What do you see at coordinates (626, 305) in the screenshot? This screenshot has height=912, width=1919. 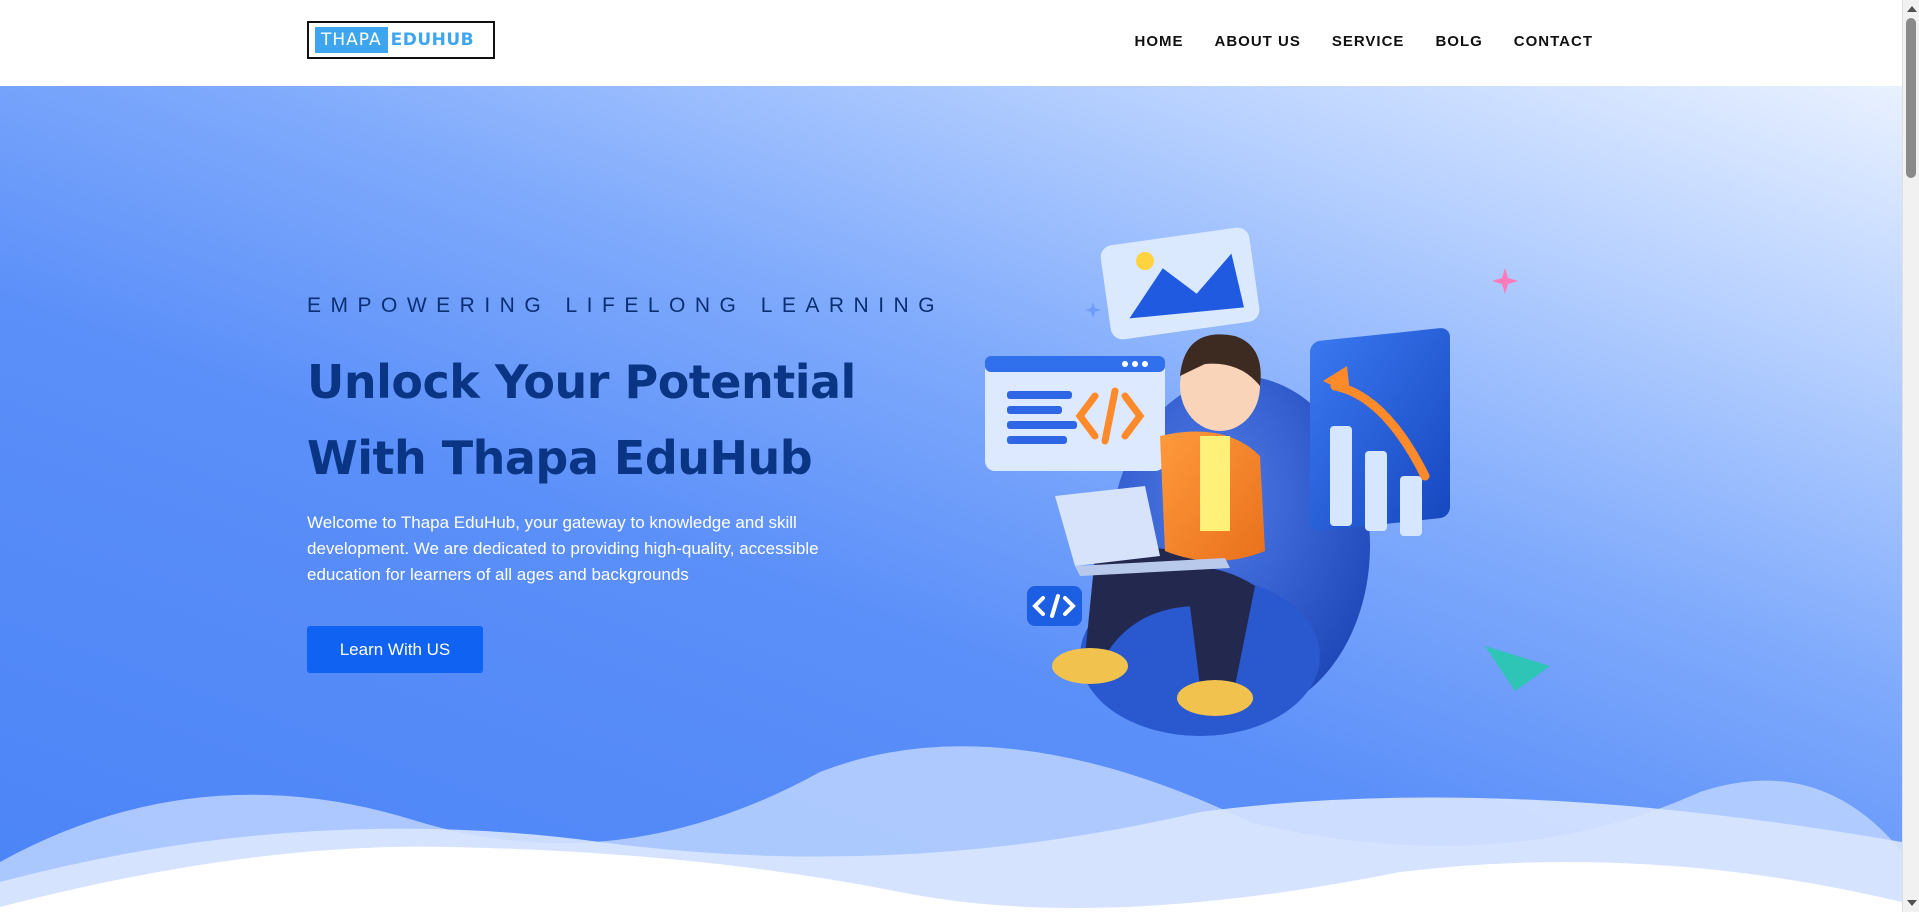 I see `hero-eyebrow: EMPOWERING LIFELONG LEARNING` at bounding box center [626, 305].